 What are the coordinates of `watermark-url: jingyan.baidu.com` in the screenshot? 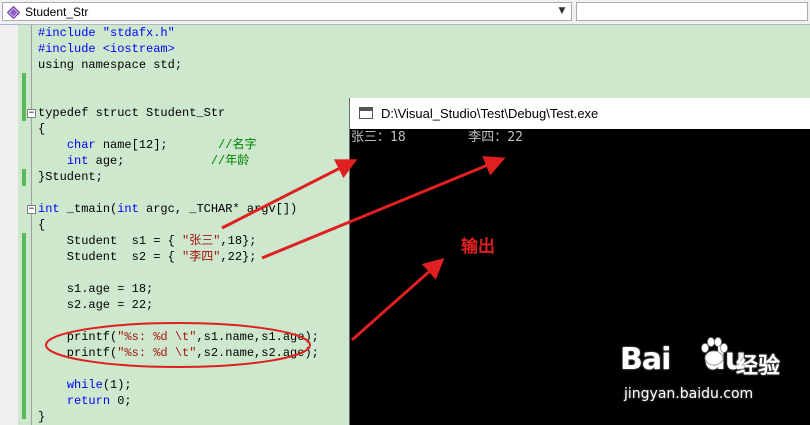 It's located at (689, 394).